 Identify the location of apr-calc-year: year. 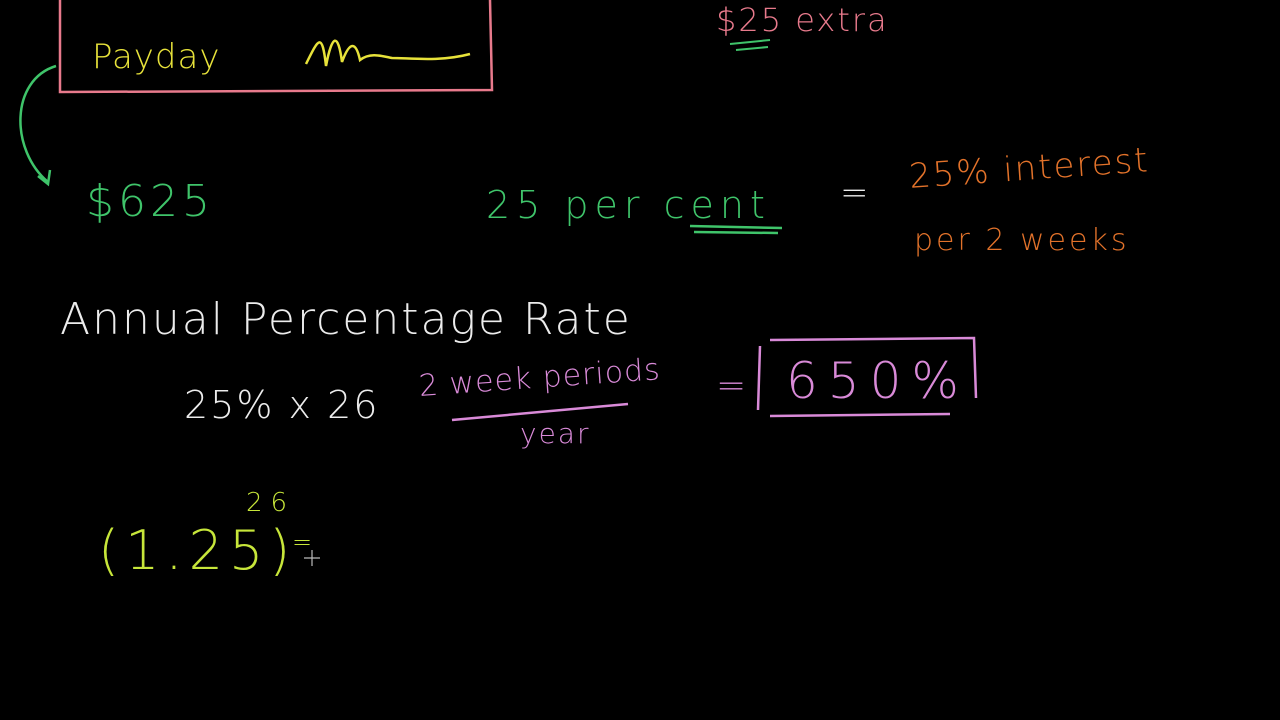
(555, 433).